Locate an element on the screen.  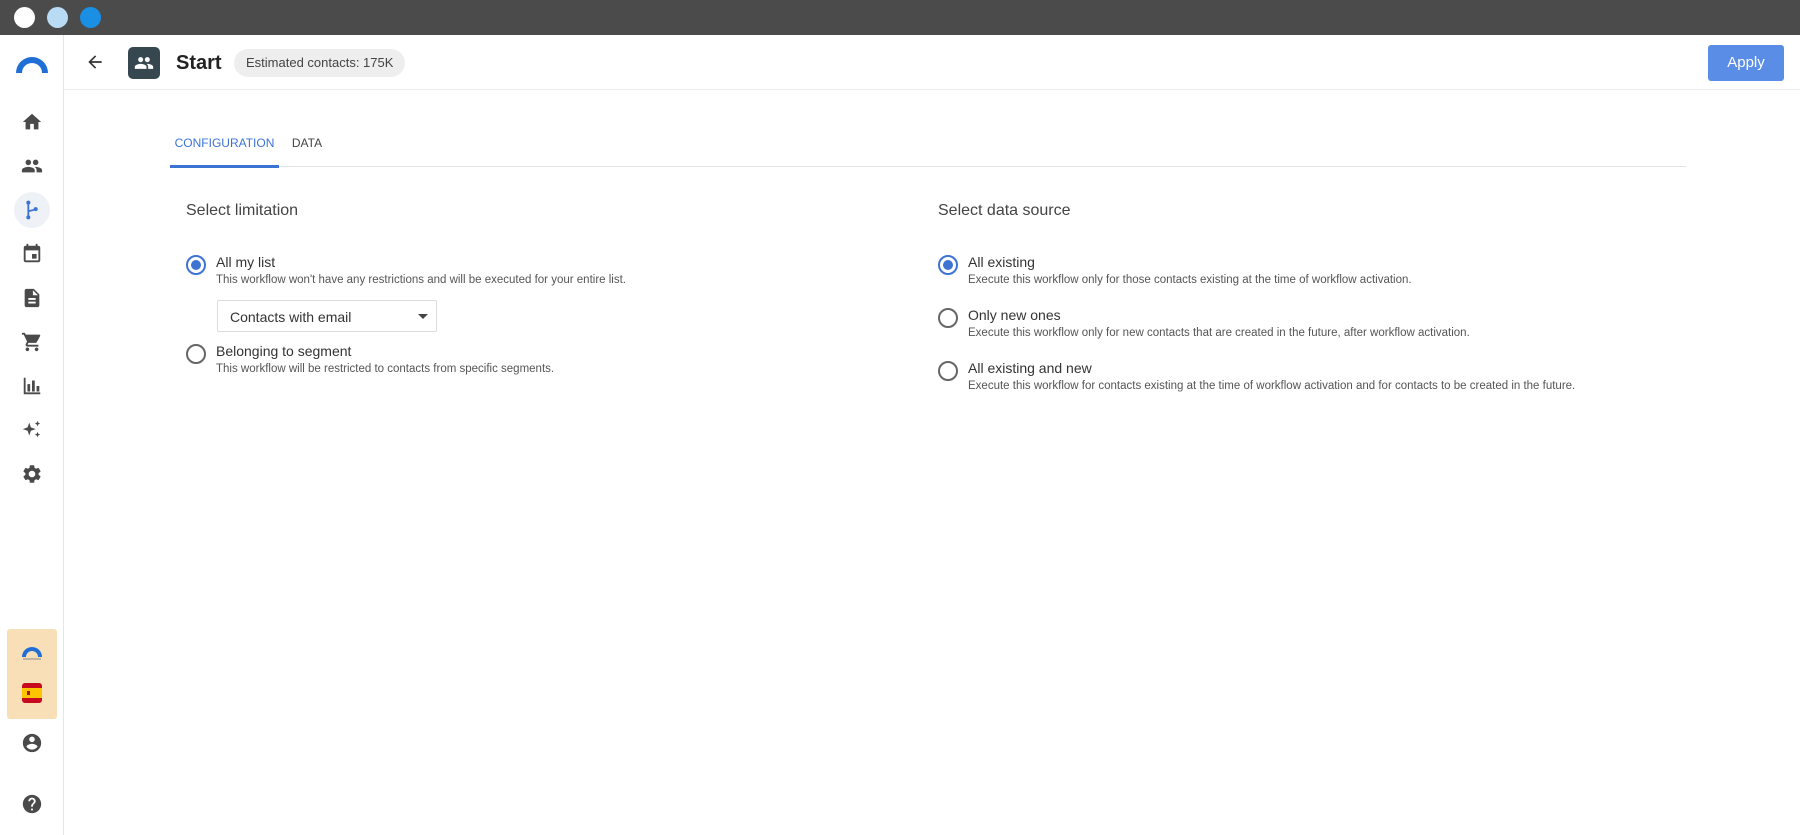
sidebar-item-settings is located at coordinates (32, 474).